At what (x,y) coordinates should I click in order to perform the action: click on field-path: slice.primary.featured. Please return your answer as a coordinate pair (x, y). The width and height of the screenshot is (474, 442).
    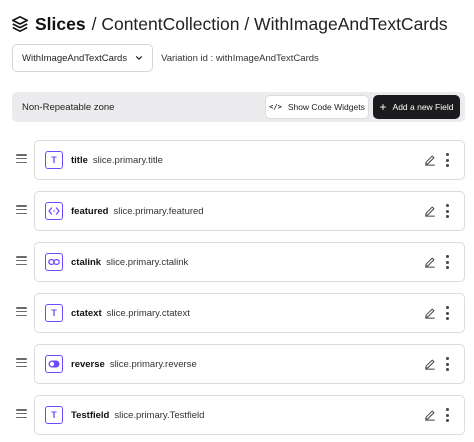
    Looking at the image, I should click on (158, 211).